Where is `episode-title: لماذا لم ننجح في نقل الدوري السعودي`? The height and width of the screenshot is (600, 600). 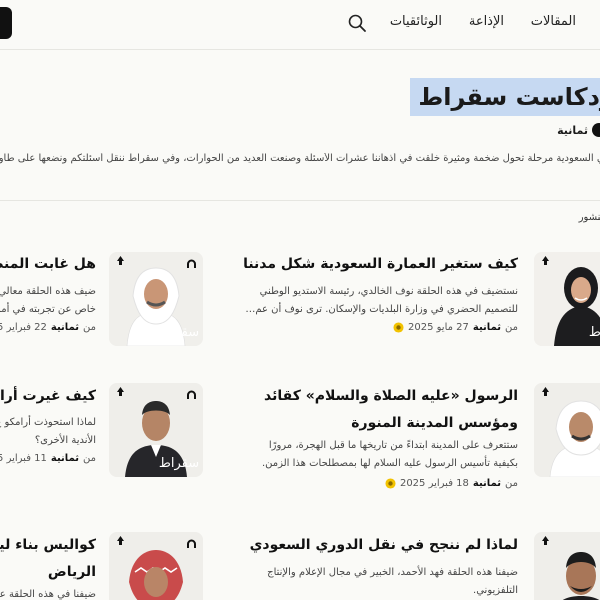 episode-title: لماذا لم ننجح في نقل الدوري السعودي is located at coordinates (358, 545).